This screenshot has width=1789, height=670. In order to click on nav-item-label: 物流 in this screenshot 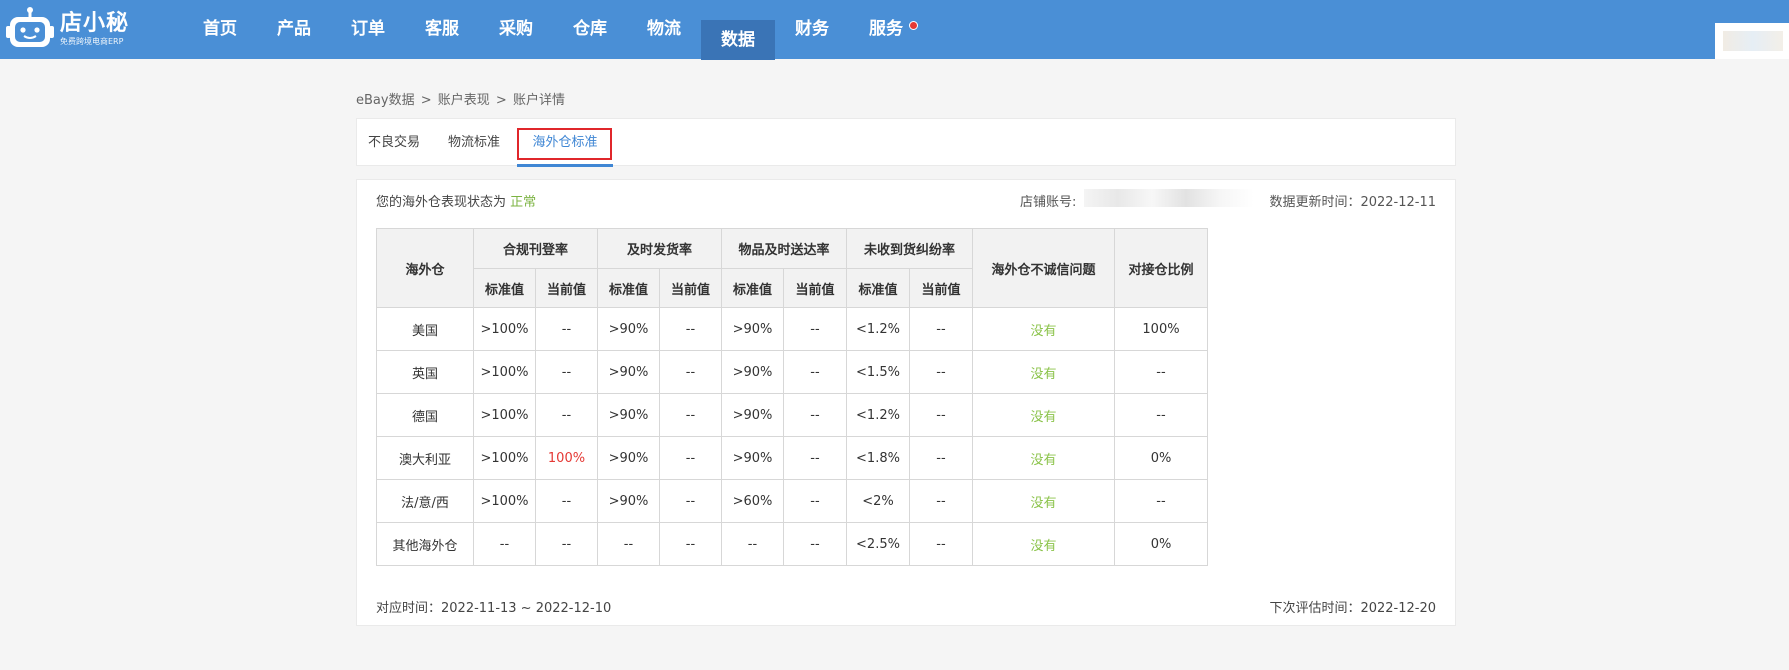, I will do `click(664, 29)`.